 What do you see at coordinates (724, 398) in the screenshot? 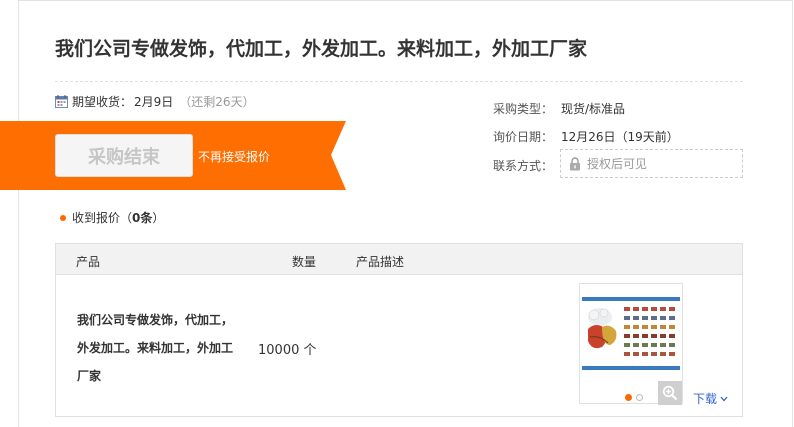
I see `chevron-down-icon` at bounding box center [724, 398].